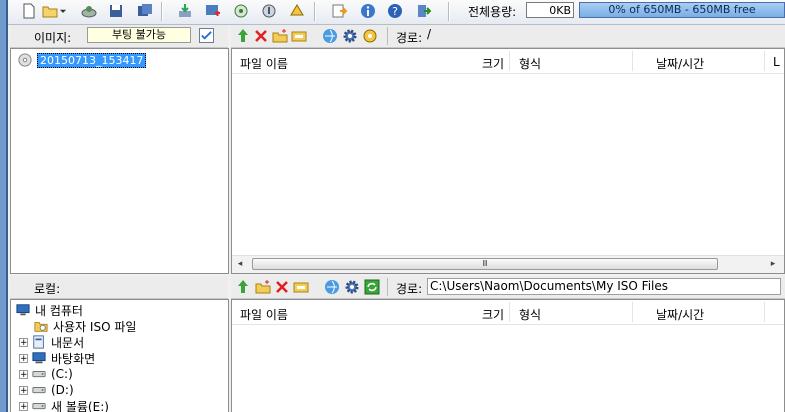 The height and width of the screenshot is (412, 785). What do you see at coordinates (280, 36) in the screenshot?
I see `new-folder-icon` at bounding box center [280, 36].